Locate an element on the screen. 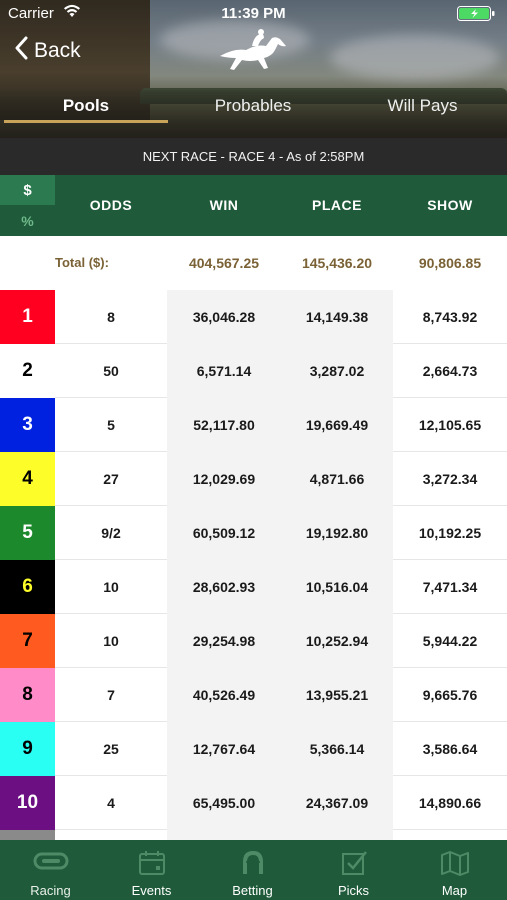 The height and width of the screenshot is (900, 507). column-header-place: PLACE is located at coordinates (337, 205).